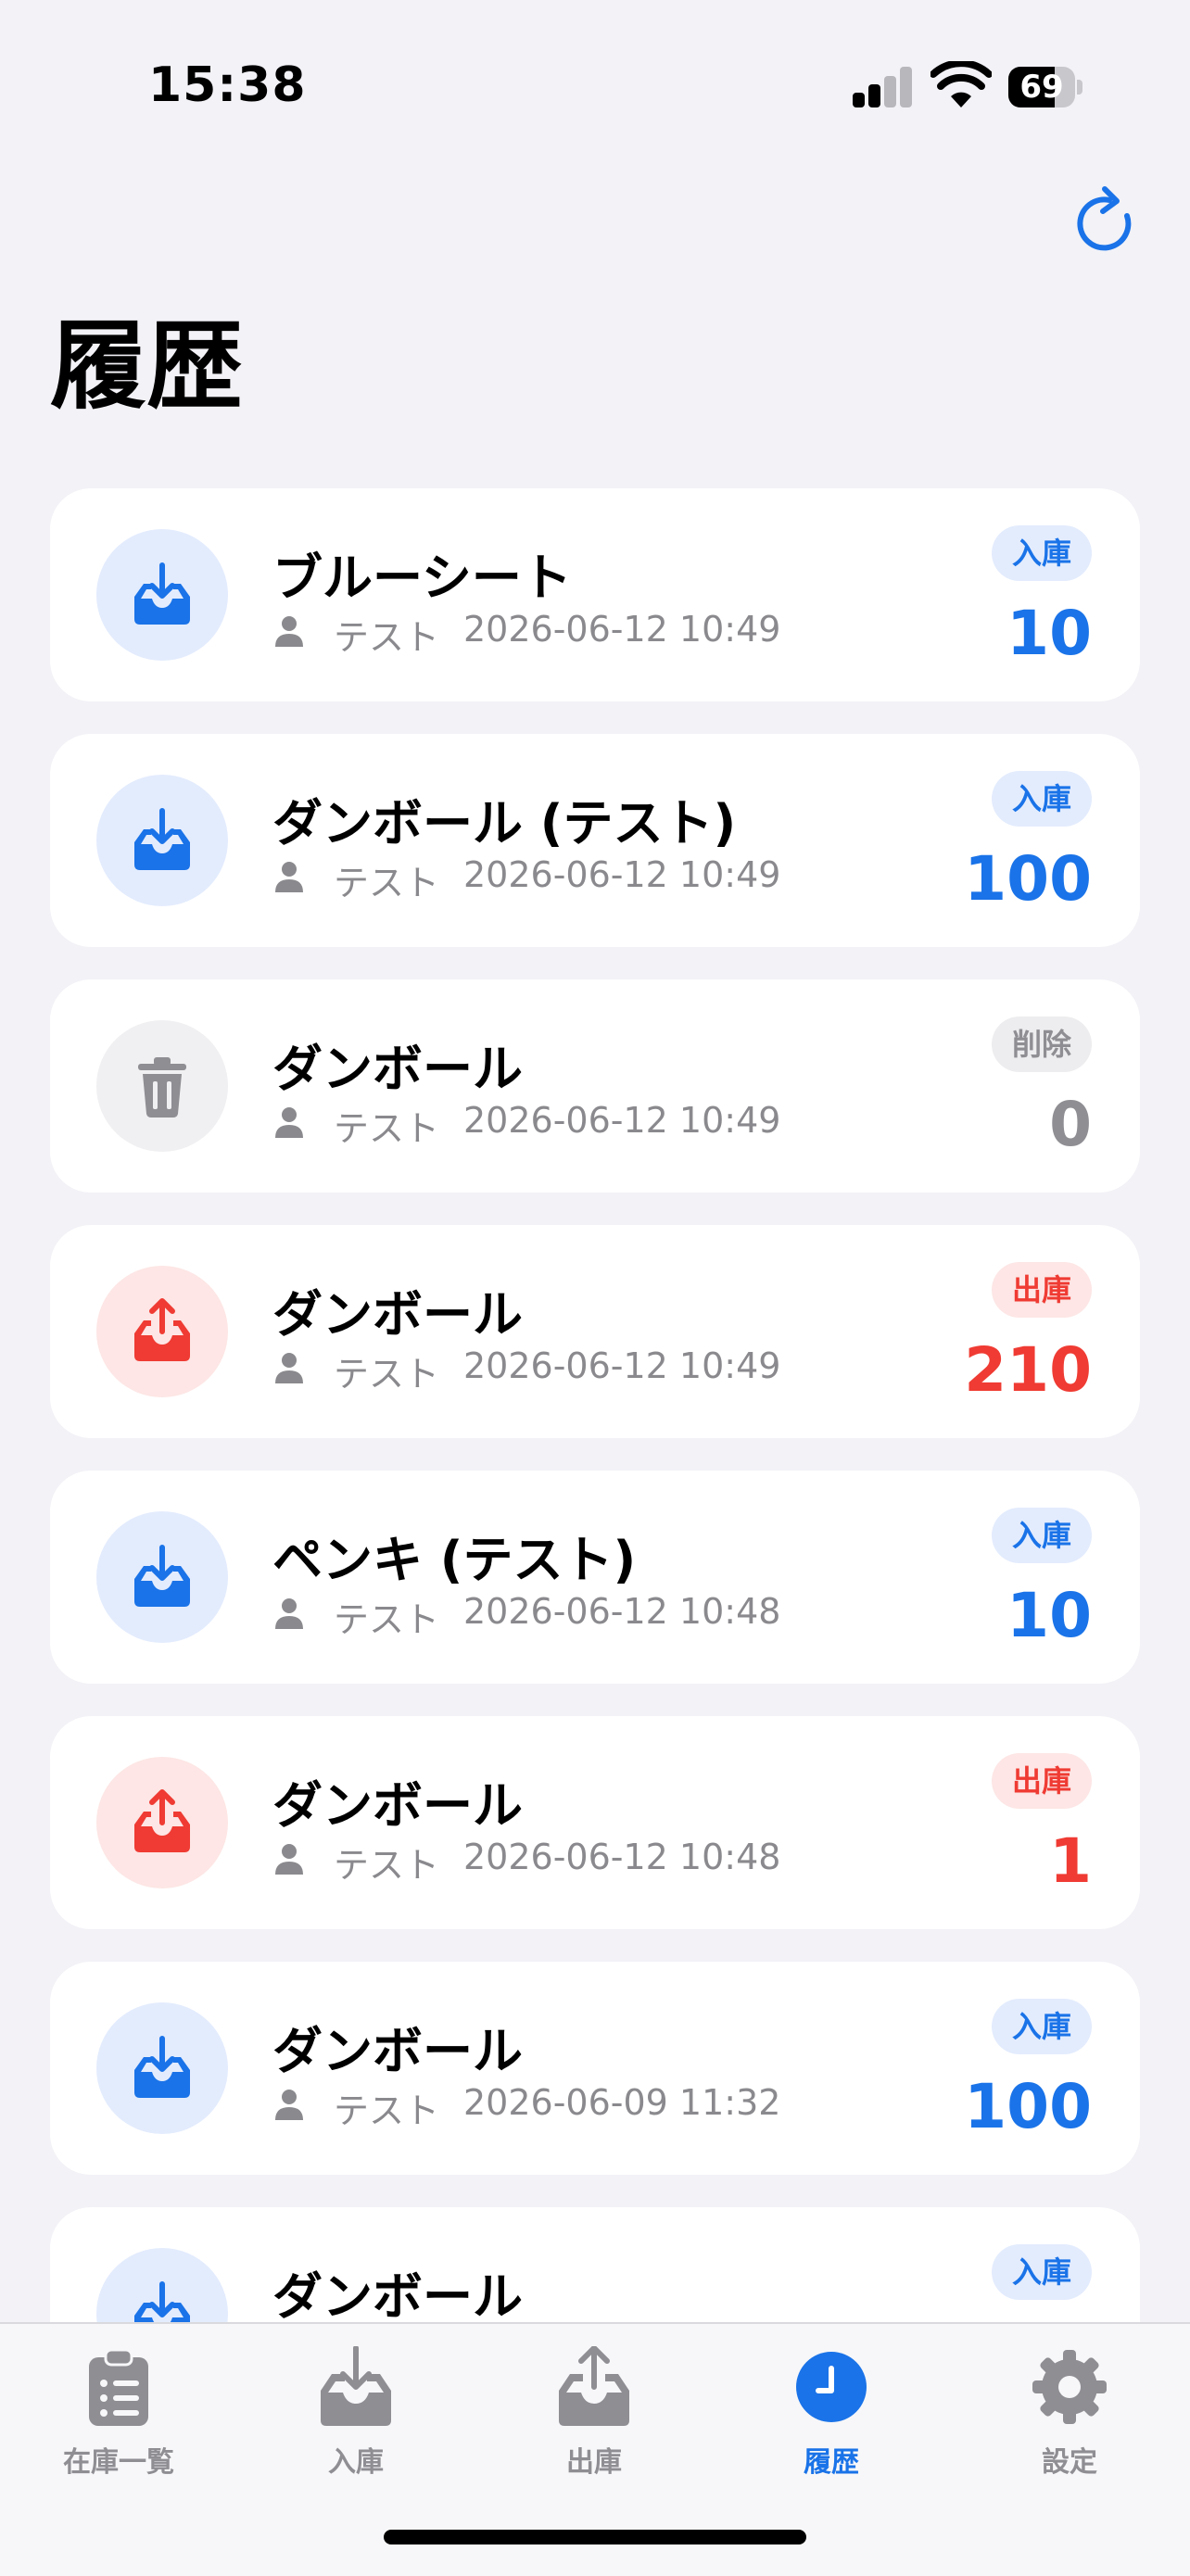 The height and width of the screenshot is (2576, 1190). I want to click on tray-upload-icon, so click(594, 2386).